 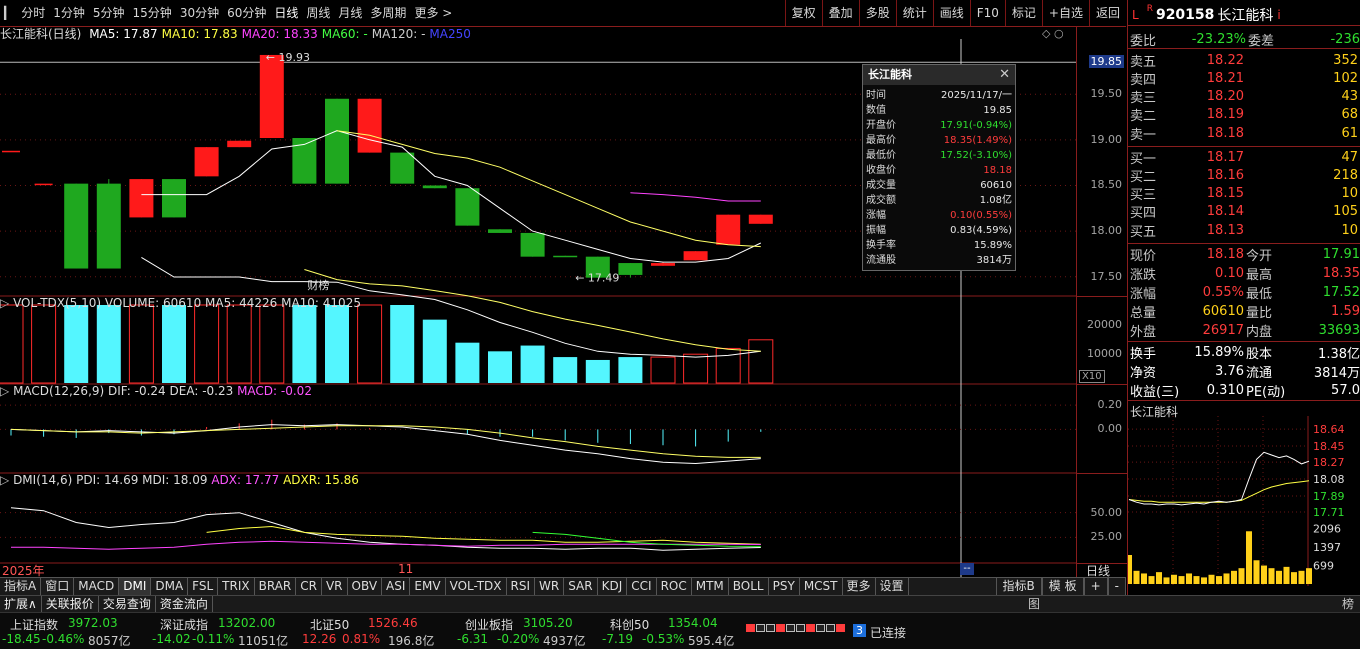 What do you see at coordinates (21, 604) in the screenshot?
I see `extra-tab-0: 扩展∧` at bounding box center [21, 604].